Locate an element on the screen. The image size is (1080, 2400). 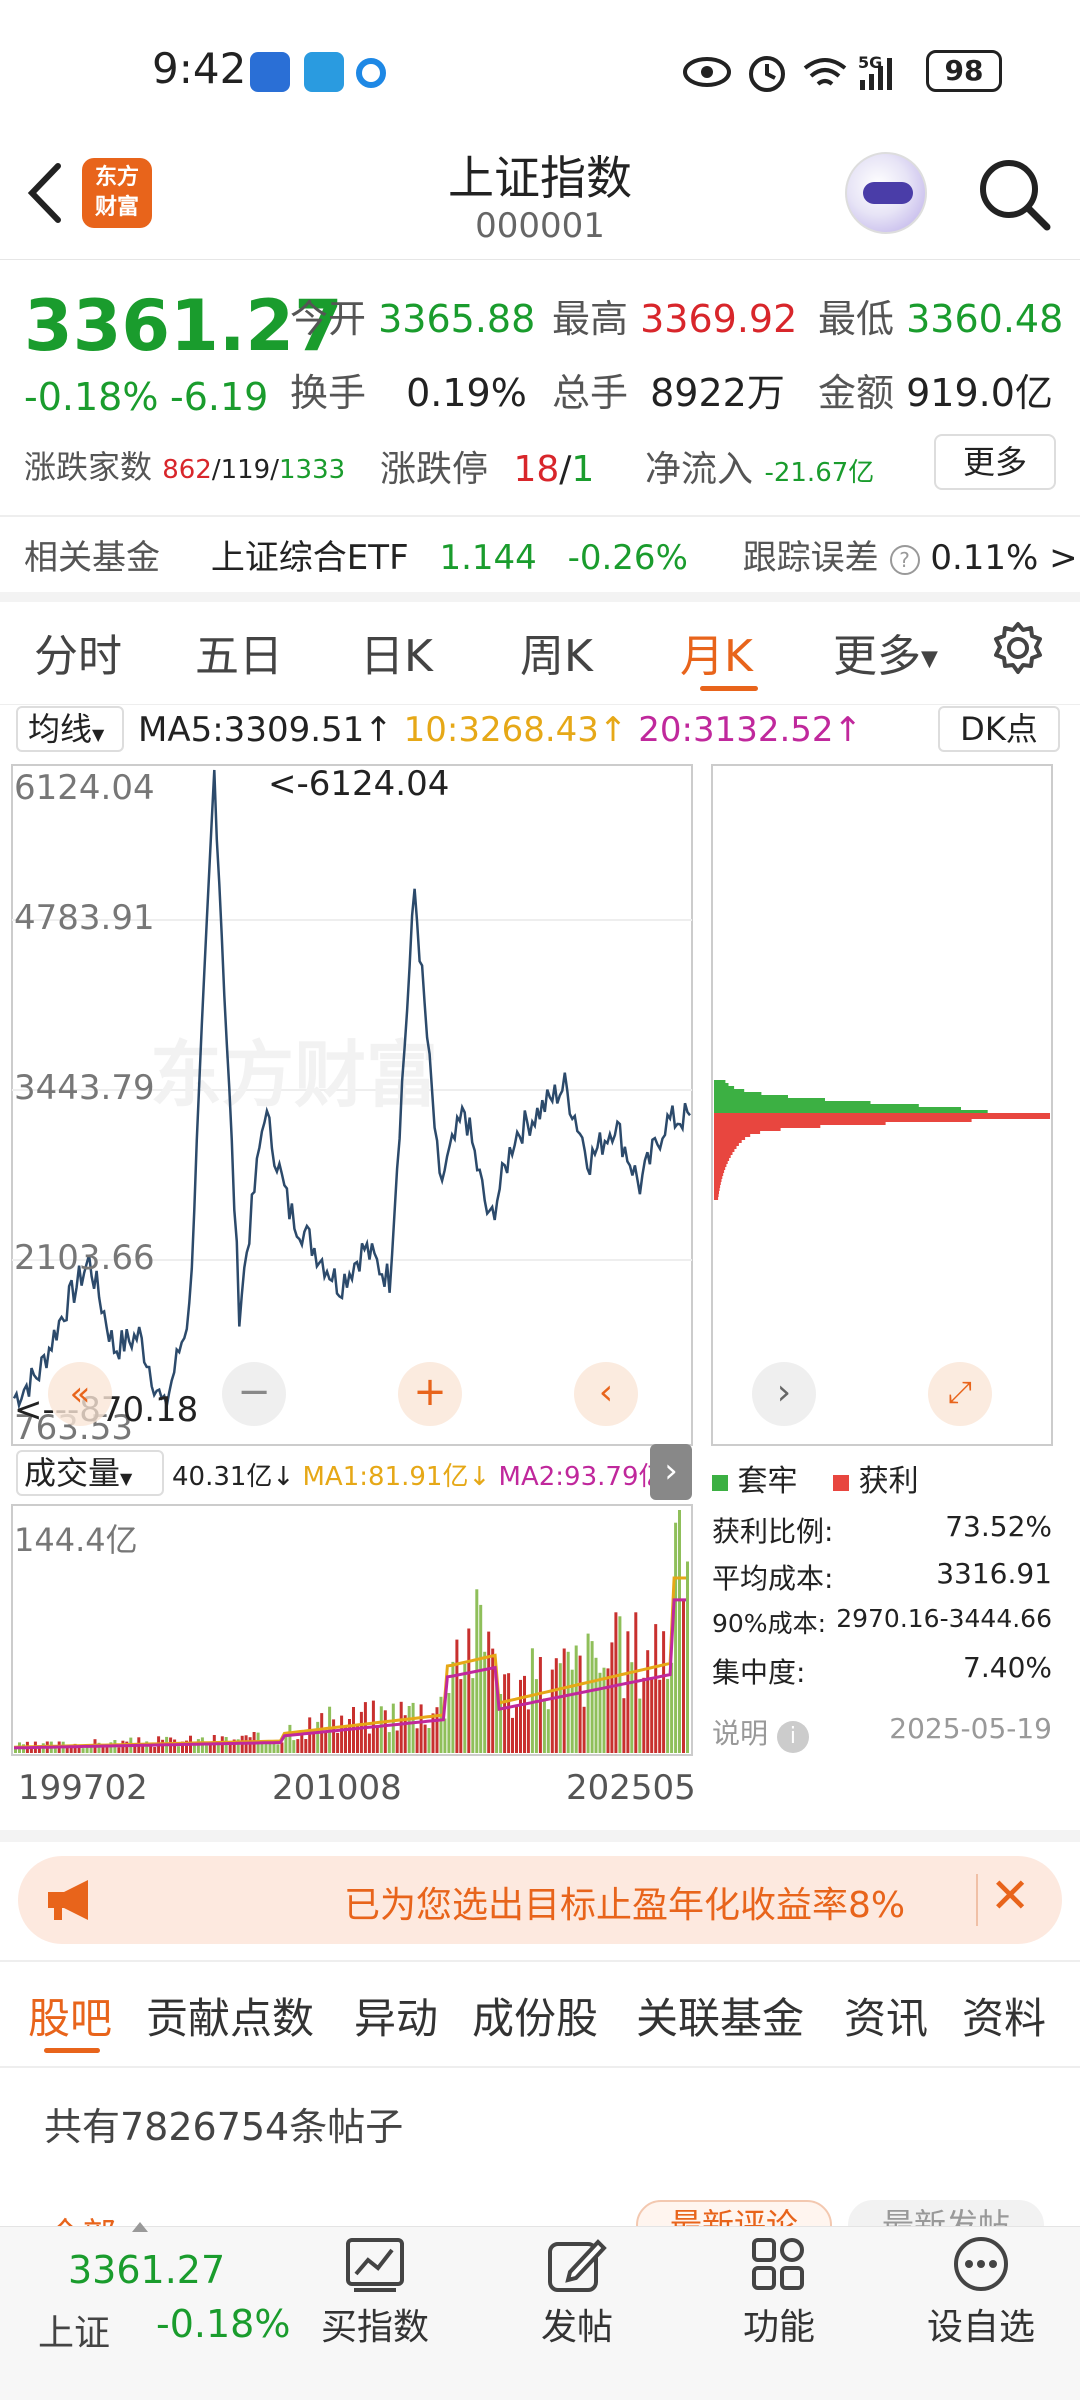
zoom-out-button: − is located at coordinates (254, 1394).